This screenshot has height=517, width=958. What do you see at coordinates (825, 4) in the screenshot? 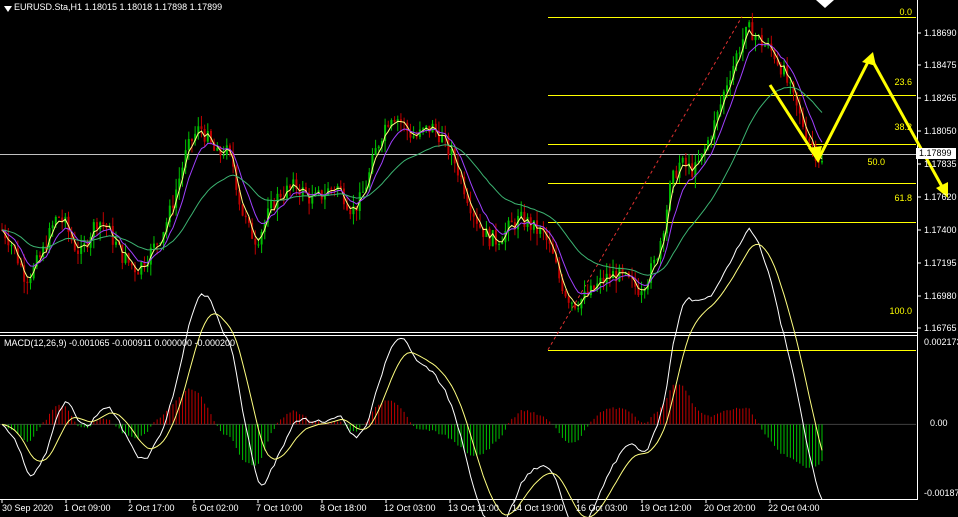
I see `chart-close-icon` at bounding box center [825, 4].